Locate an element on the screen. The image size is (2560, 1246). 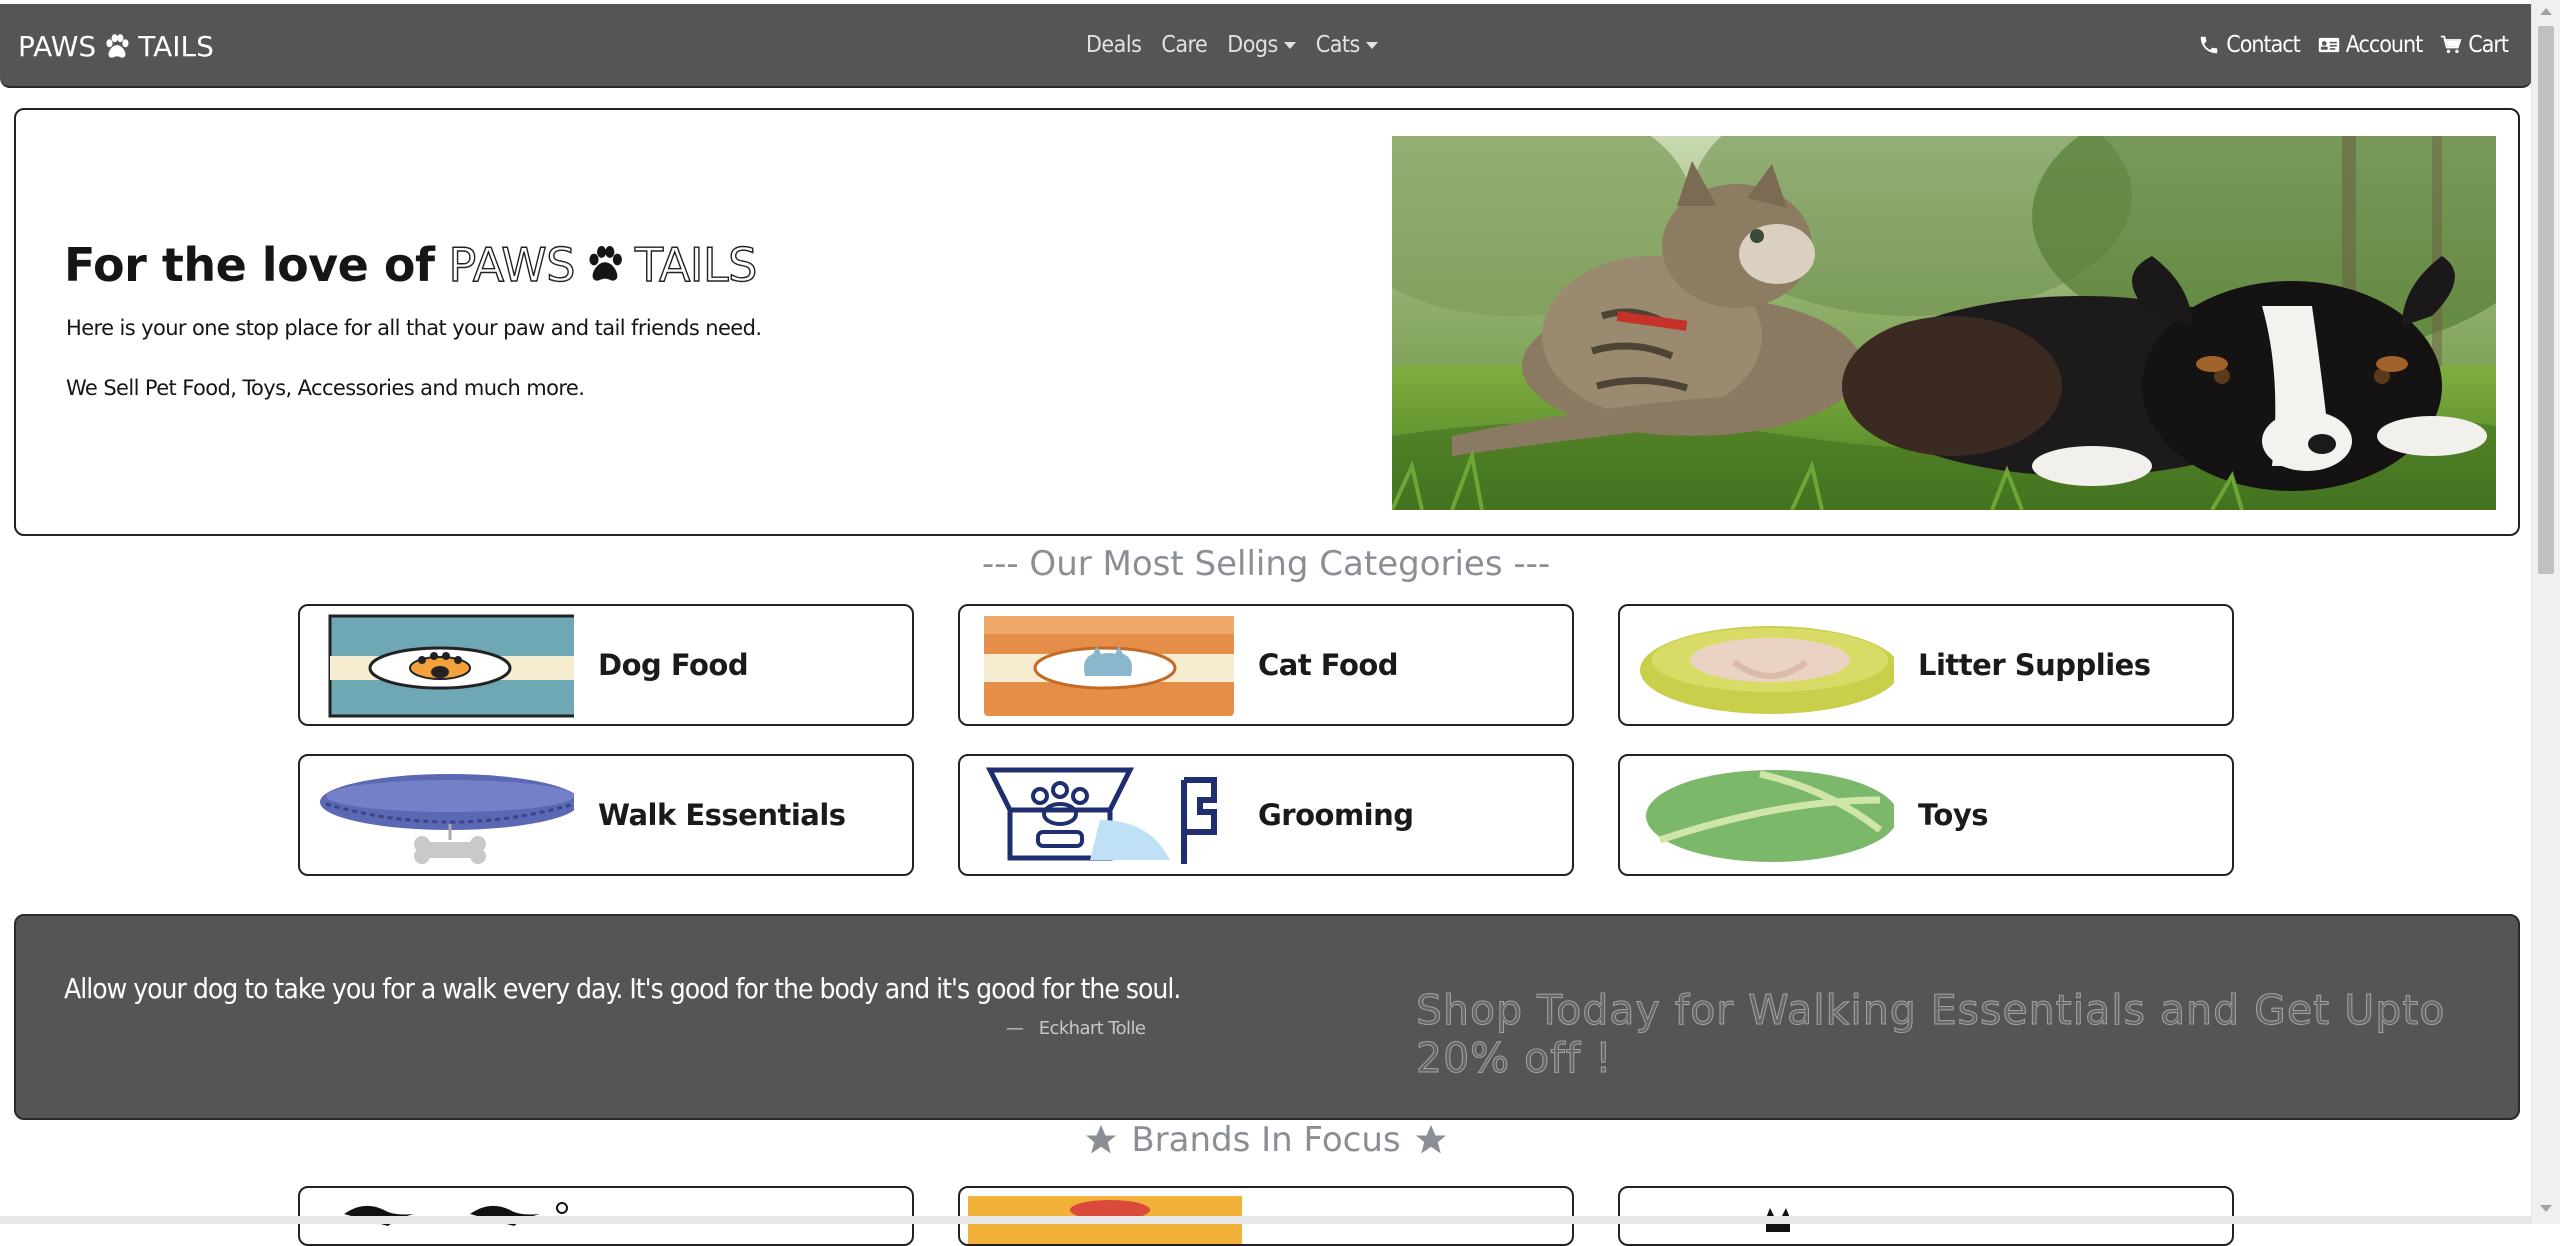
category-card-litter-supplies: Litter Supplies is located at coordinates (1926, 665).